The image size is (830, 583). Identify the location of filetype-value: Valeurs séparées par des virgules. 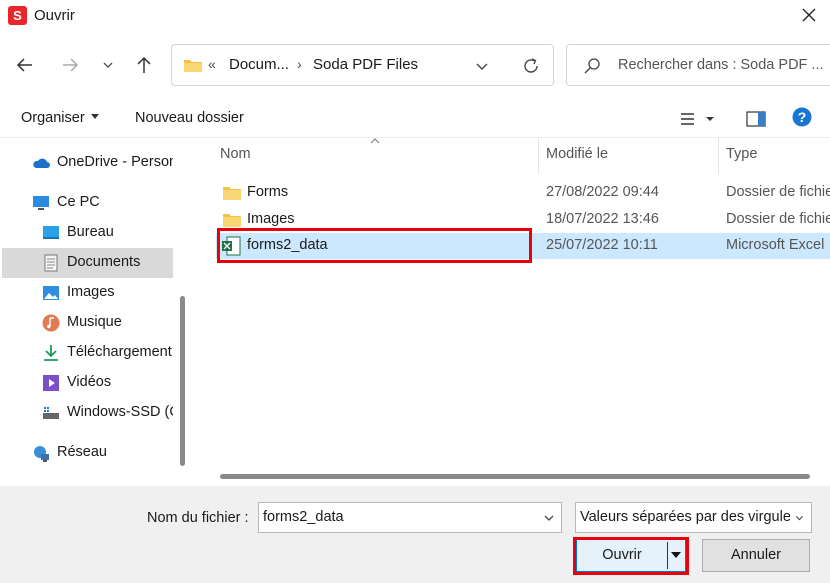
(689, 517).